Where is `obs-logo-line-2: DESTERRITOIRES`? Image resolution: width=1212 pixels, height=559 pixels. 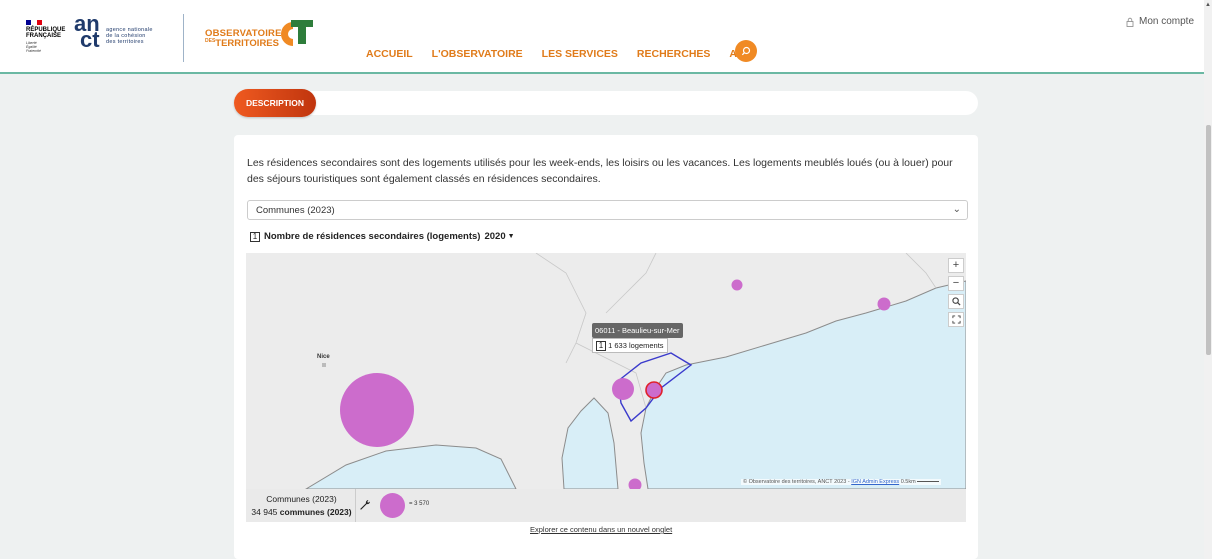 obs-logo-line-2: DESTERRITOIRES is located at coordinates (242, 43).